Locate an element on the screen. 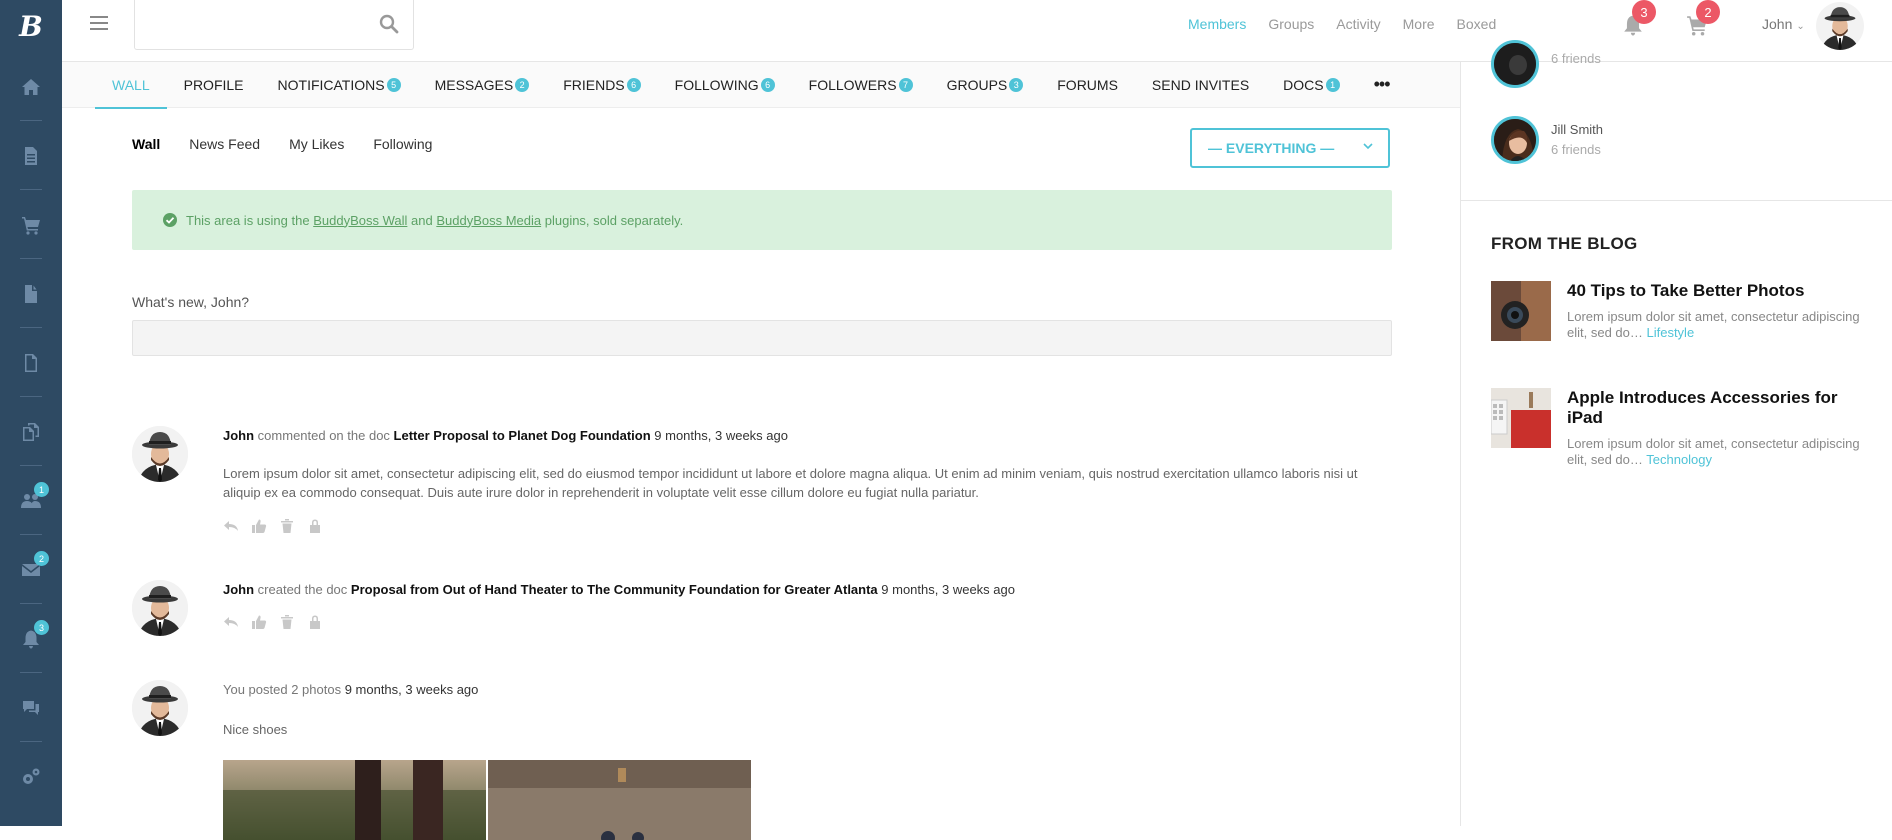 The width and height of the screenshot is (1892, 840). notifications-button: 3 is located at coordinates (1639, 18).